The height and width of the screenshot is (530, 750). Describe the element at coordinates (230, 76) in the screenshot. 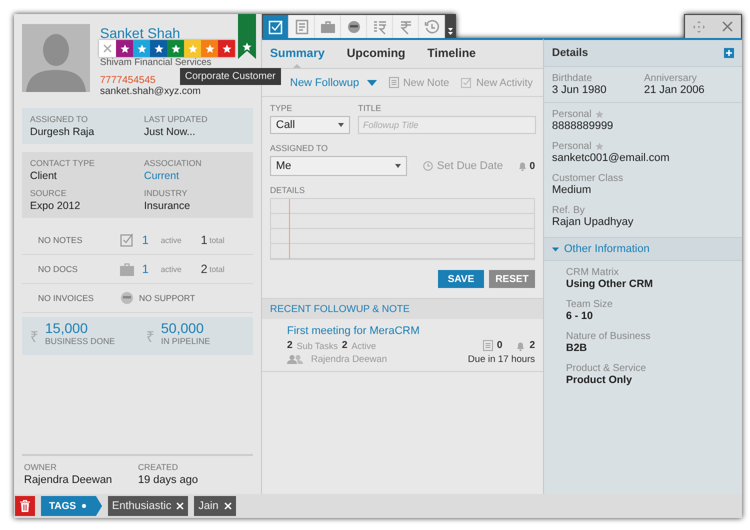

I see `tooltip: Corporate Customer` at that location.